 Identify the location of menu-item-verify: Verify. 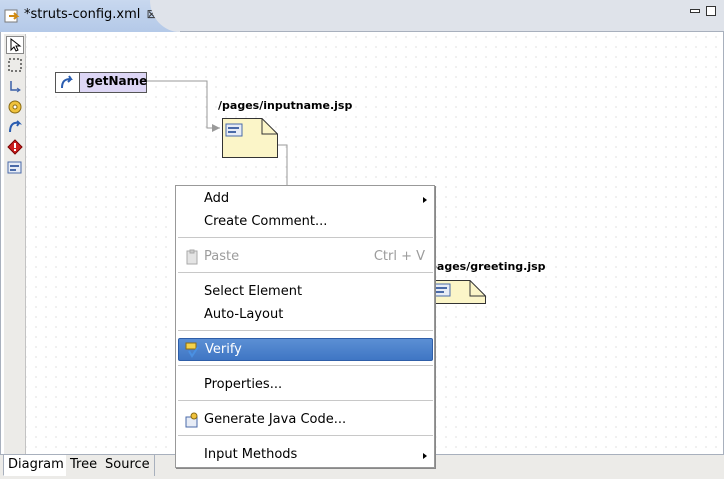
(305, 349).